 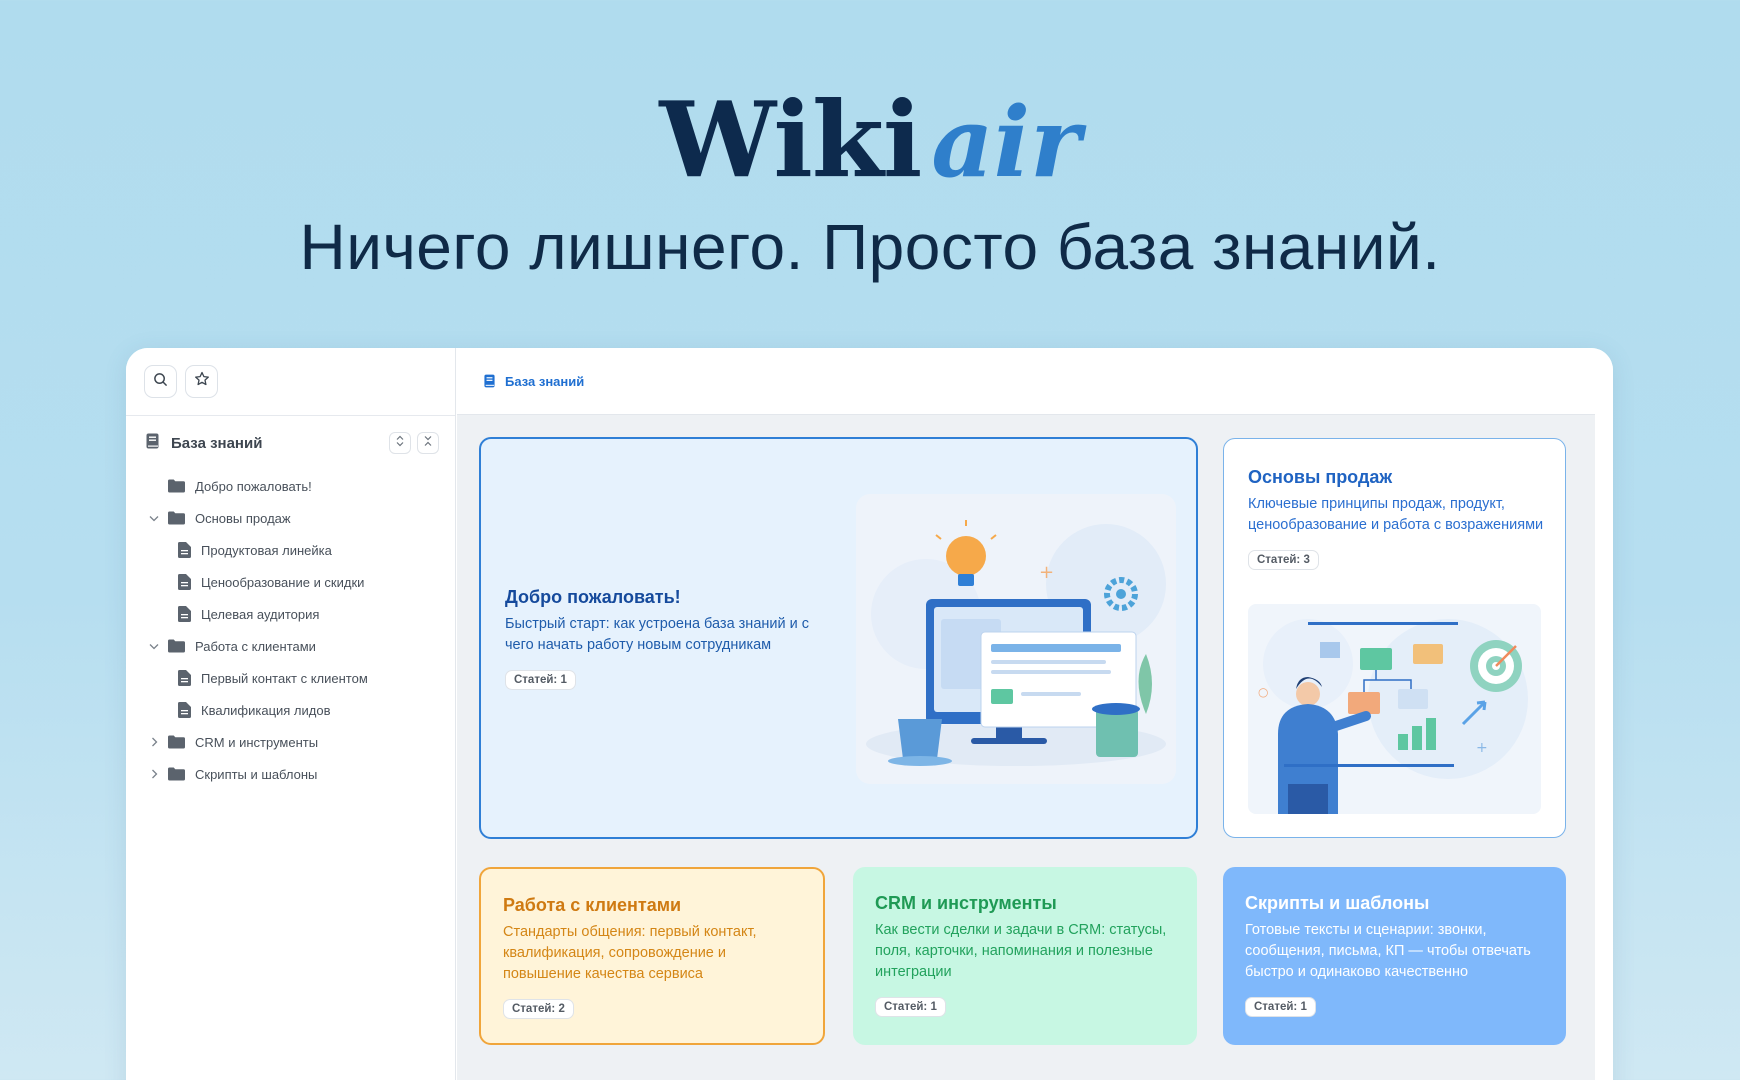 I want to click on logo-wiki-text: Wiki, so click(x=790, y=139).